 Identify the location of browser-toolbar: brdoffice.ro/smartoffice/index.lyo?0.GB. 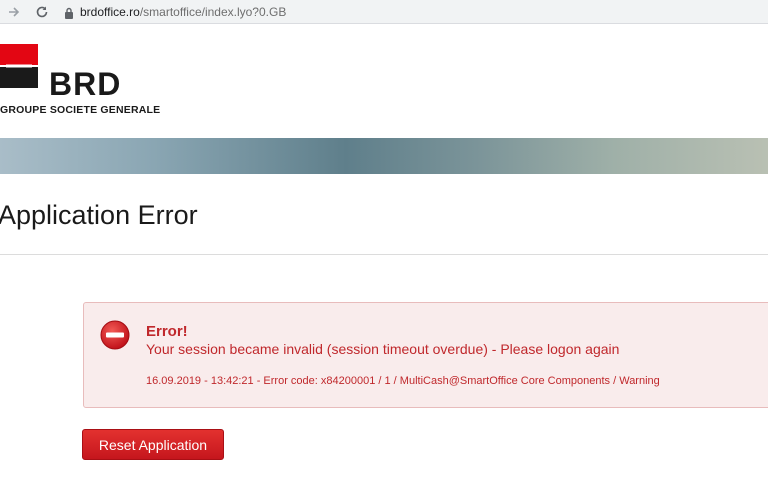
(384, 12).